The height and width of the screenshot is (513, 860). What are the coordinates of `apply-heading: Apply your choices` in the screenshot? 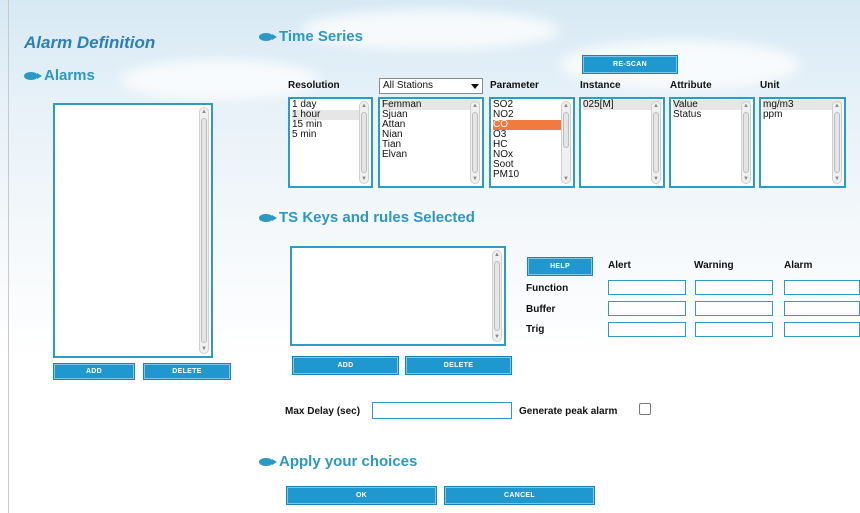 It's located at (338, 461).